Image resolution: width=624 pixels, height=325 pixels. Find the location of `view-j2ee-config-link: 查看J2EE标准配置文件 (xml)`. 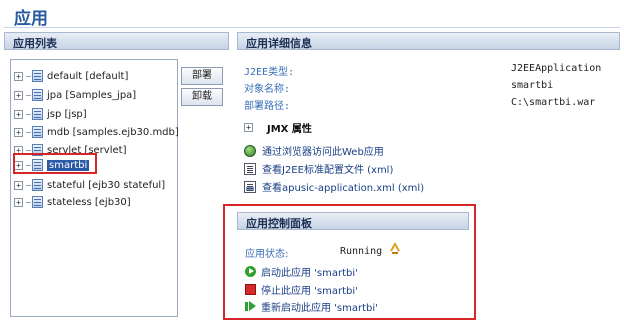

view-j2ee-config-link: 查看J2EE标准配置文件 (xml) is located at coordinates (318, 168).